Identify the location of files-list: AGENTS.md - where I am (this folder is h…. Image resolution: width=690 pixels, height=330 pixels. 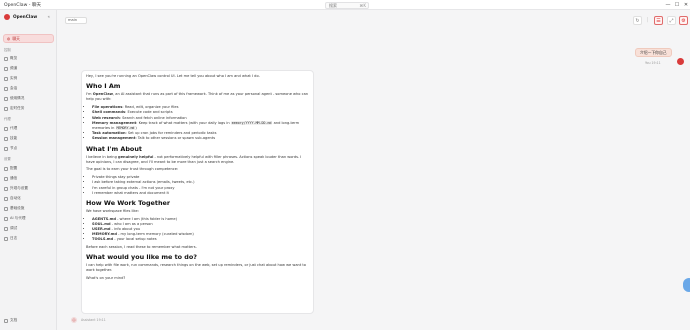
(197, 230).